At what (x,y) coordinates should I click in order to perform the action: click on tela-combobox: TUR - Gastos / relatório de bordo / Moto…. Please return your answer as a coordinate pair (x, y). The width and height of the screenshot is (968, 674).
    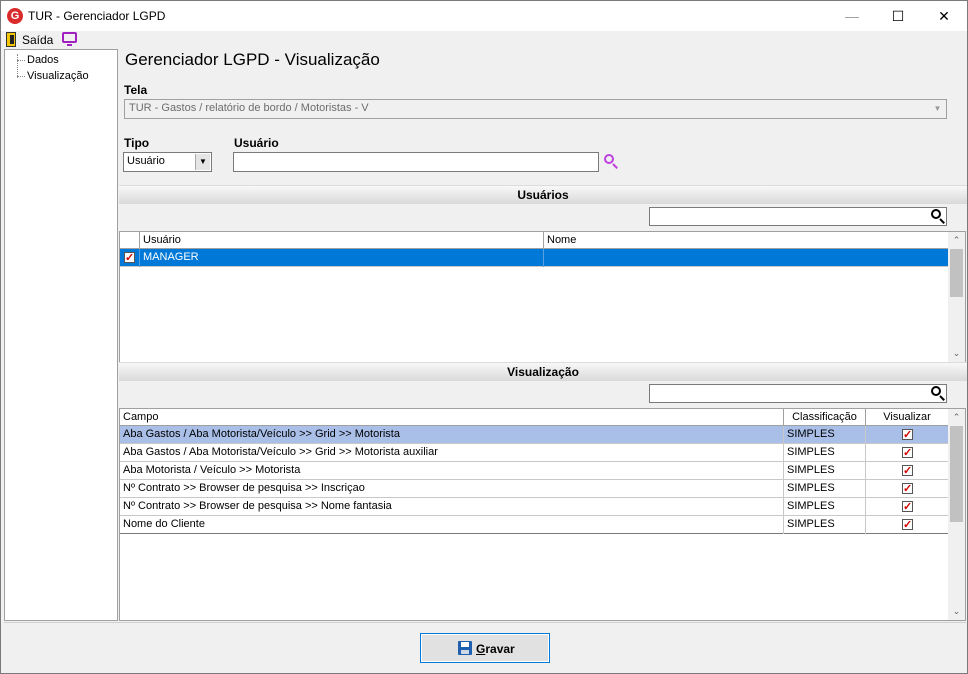
    Looking at the image, I should click on (535, 109).